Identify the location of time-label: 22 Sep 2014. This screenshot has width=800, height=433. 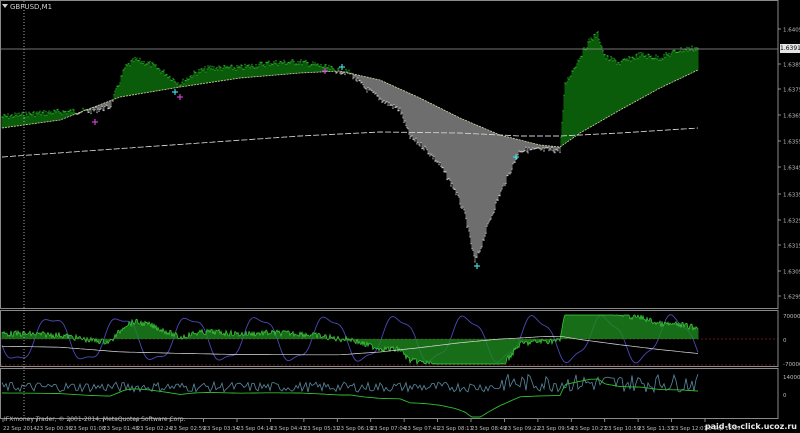
(20, 429).